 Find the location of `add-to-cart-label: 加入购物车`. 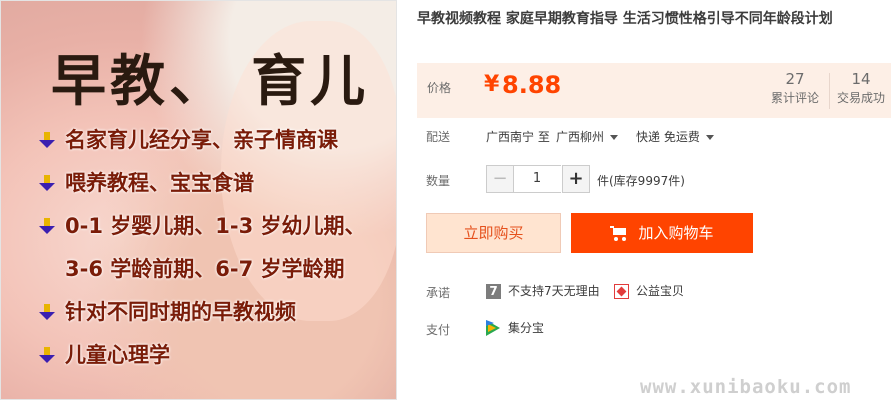

add-to-cart-label: 加入购物车 is located at coordinates (676, 233).